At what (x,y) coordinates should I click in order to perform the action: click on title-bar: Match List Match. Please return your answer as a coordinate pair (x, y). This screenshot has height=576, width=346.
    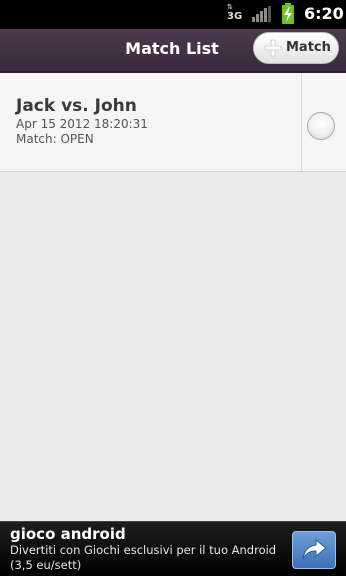
    Looking at the image, I should click on (173, 51).